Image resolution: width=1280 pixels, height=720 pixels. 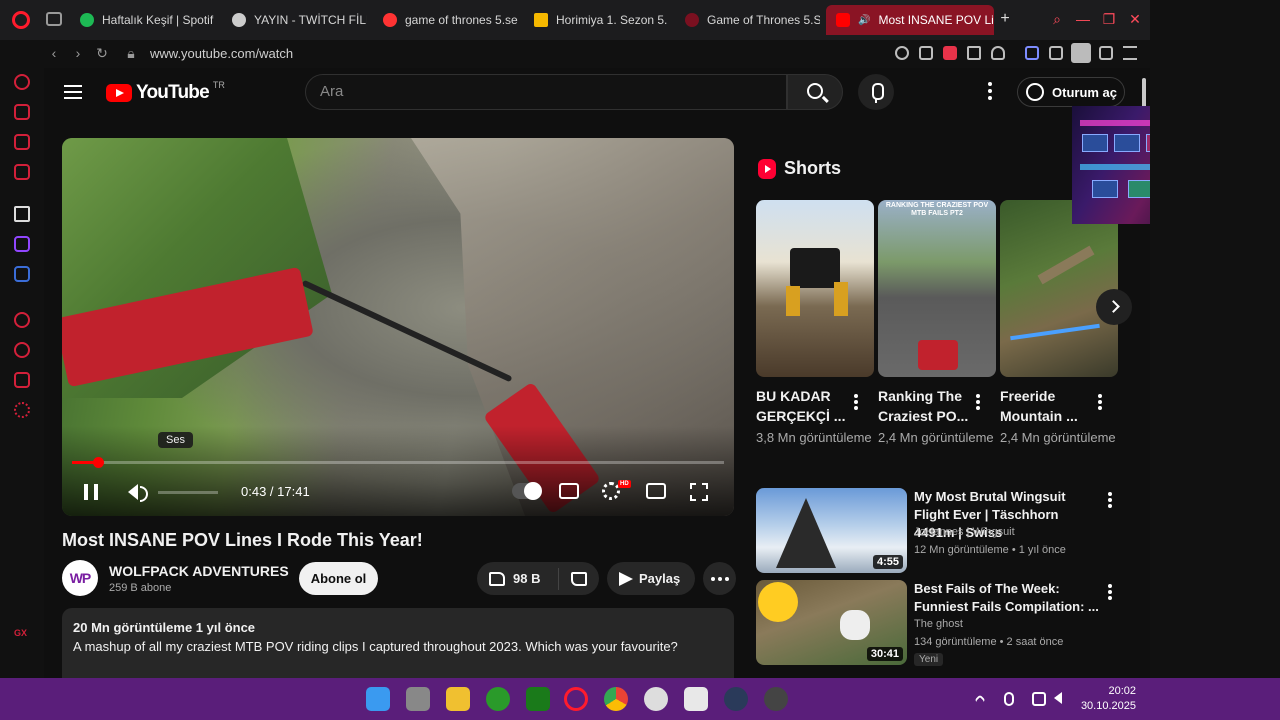 What do you see at coordinates (980, 700) in the screenshot?
I see `chevron-up-icon` at bounding box center [980, 700].